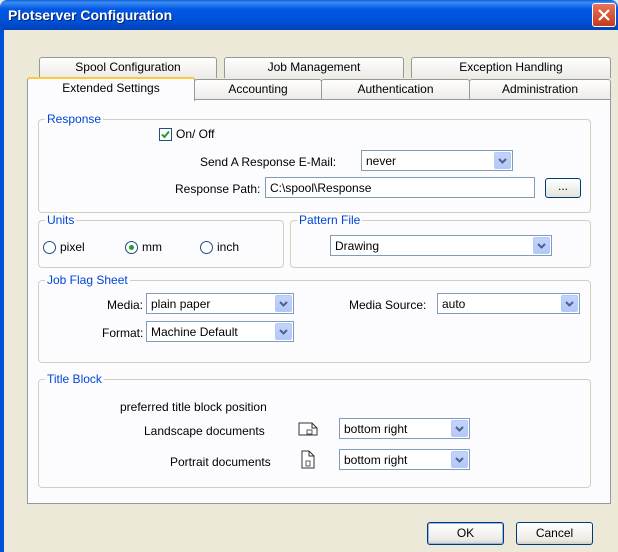 The image size is (618, 552). What do you see at coordinates (268, 162) in the screenshot?
I see `email-label: Send A Response E-Mail:` at bounding box center [268, 162].